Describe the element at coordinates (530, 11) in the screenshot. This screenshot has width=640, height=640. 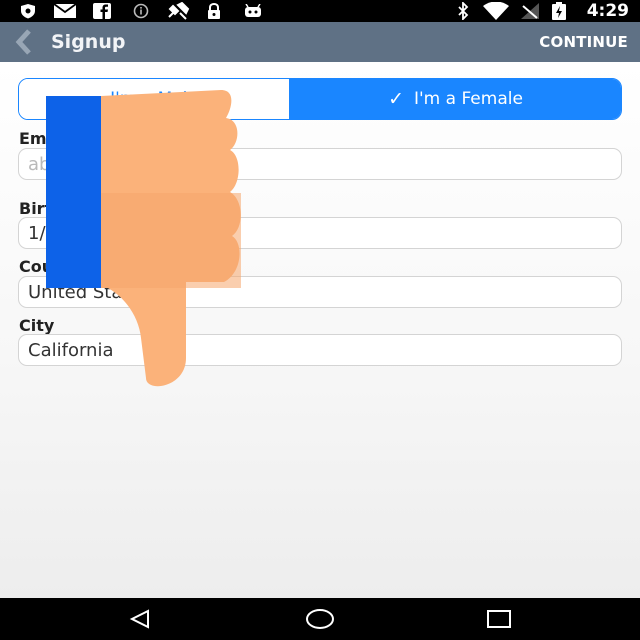
I see `no-signal-icon` at that location.